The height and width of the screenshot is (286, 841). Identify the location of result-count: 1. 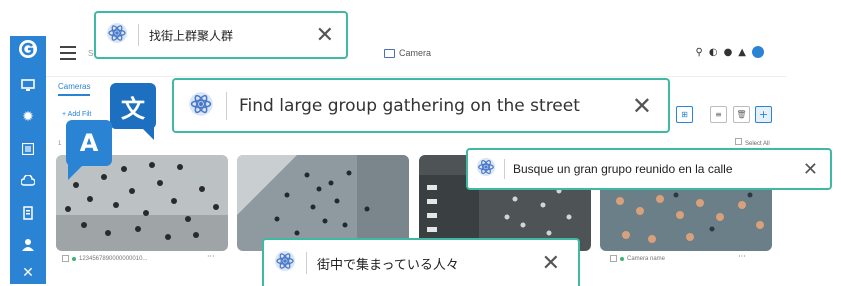
(60, 144).